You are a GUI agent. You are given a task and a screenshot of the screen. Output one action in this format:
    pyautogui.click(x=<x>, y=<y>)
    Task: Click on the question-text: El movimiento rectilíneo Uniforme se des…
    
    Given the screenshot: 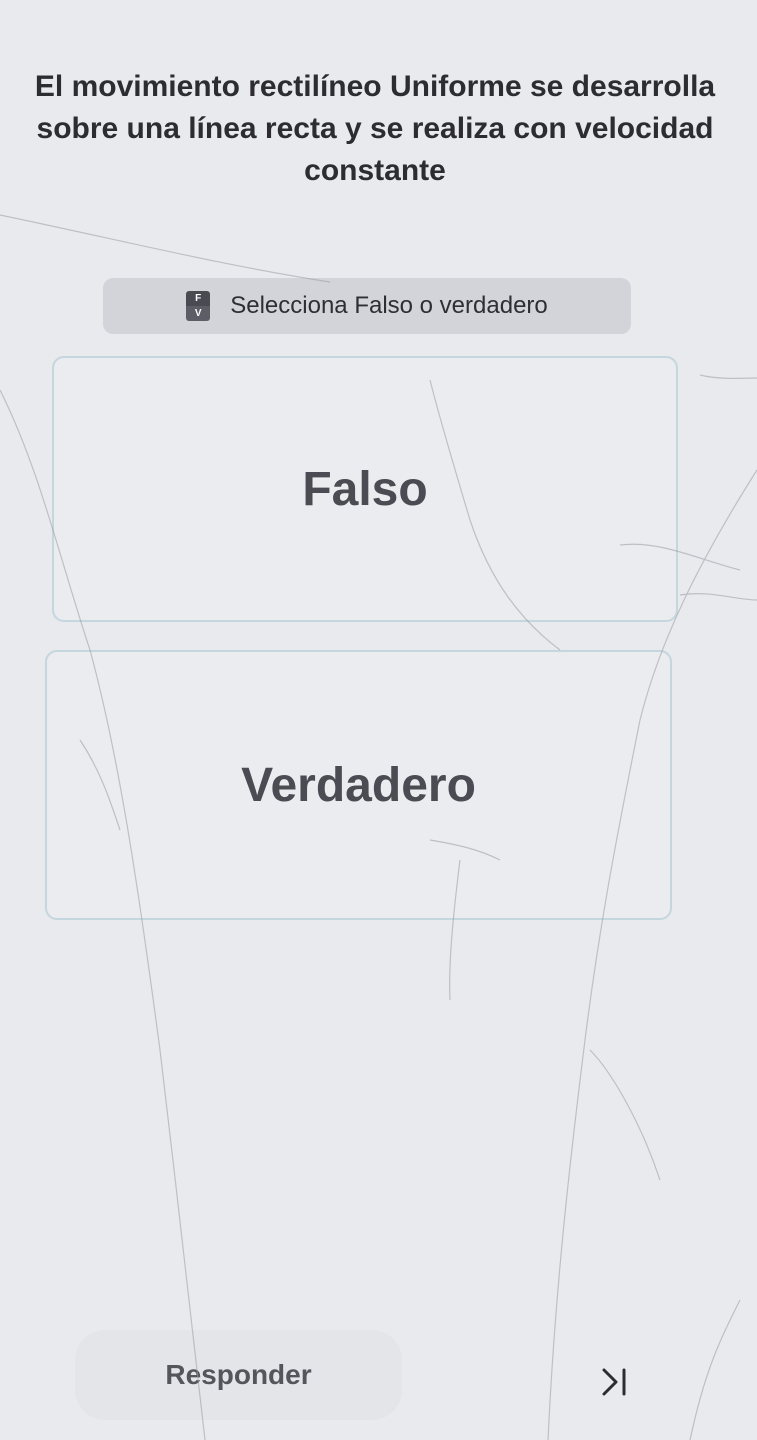 What is the action you would take?
    pyautogui.click(x=375, y=128)
    